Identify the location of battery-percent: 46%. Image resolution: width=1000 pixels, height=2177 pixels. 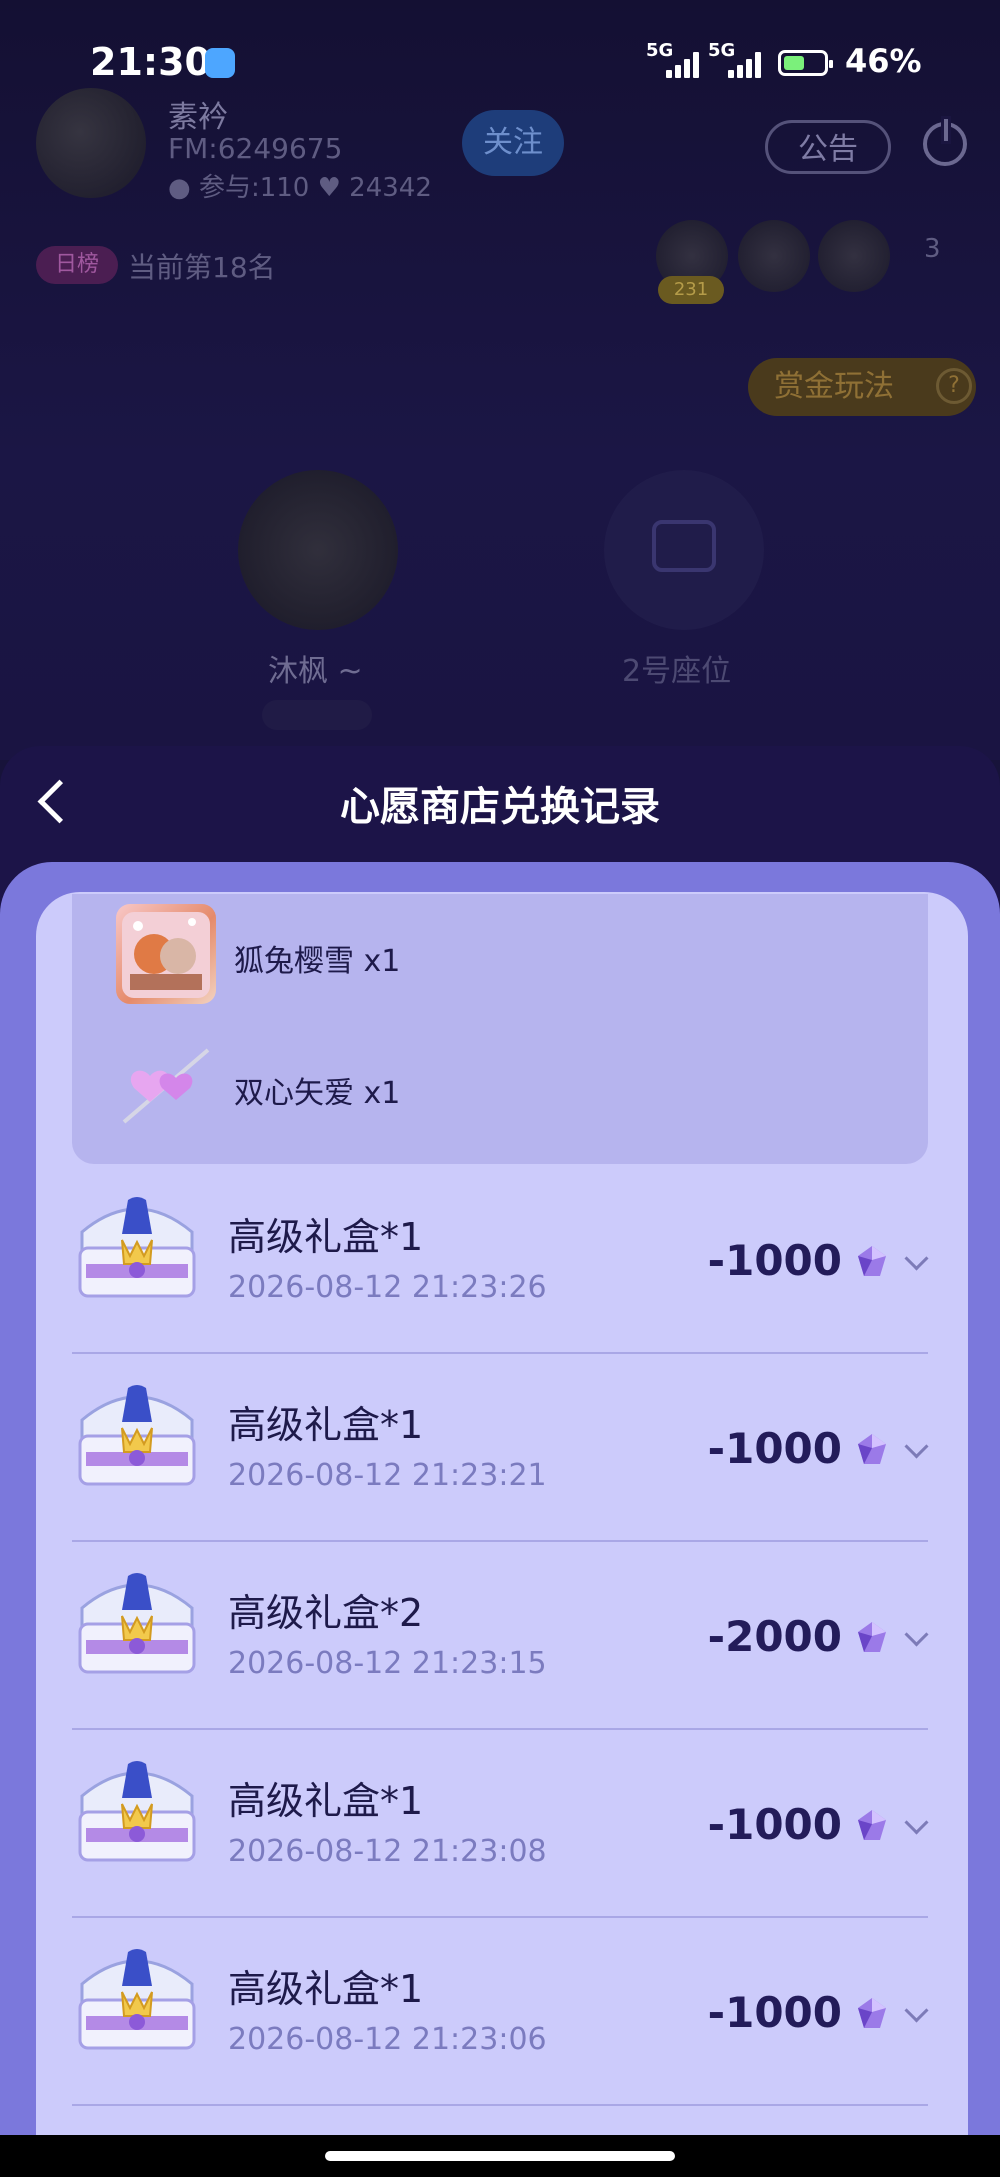
(883, 61).